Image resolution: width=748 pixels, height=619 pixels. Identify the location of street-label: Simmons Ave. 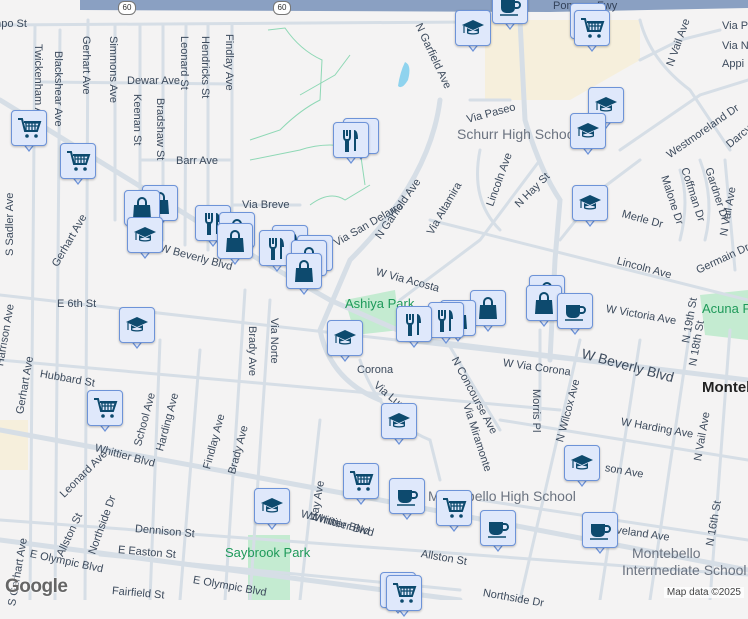
(113, 70).